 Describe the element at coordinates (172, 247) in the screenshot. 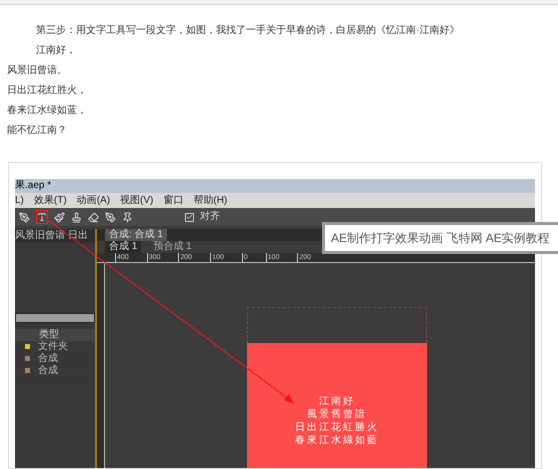

I see `breadcrumb: 预合成 1` at that location.